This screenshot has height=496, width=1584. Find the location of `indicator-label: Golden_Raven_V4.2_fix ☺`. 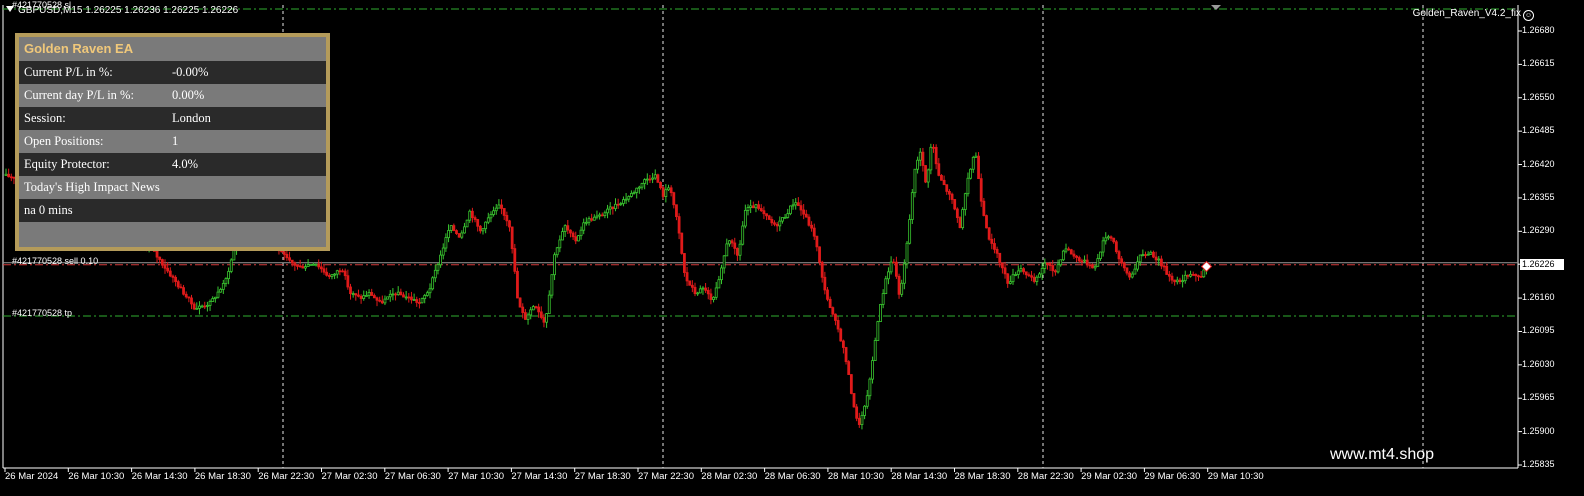

indicator-label: Golden_Raven_V4.2_fix ☺ is located at coordinates (1473, 14).